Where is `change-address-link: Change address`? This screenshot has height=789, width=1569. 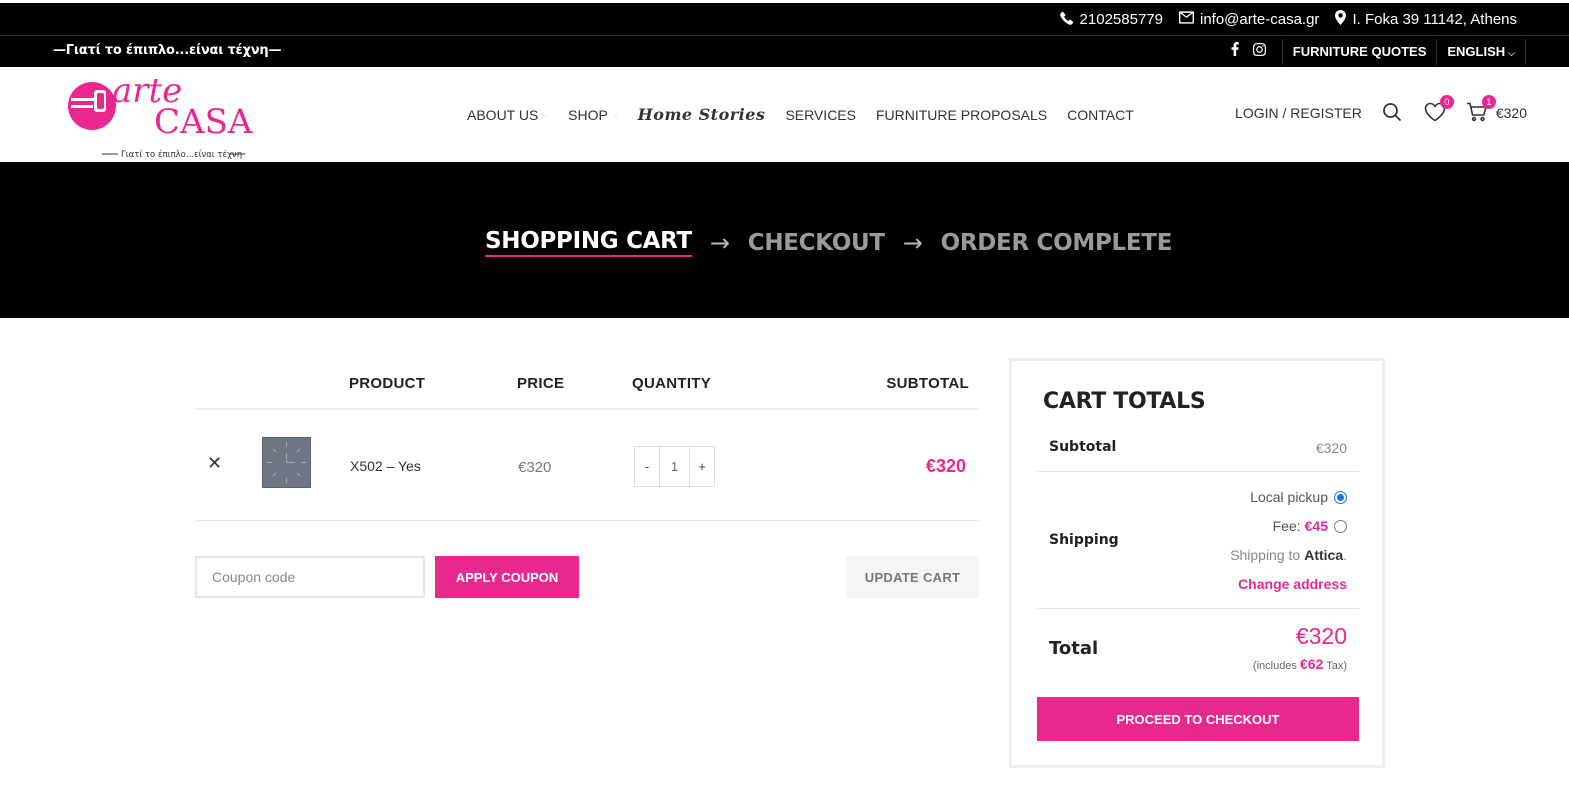
change-address-link: Change address is located at coordinates (1292, 584).